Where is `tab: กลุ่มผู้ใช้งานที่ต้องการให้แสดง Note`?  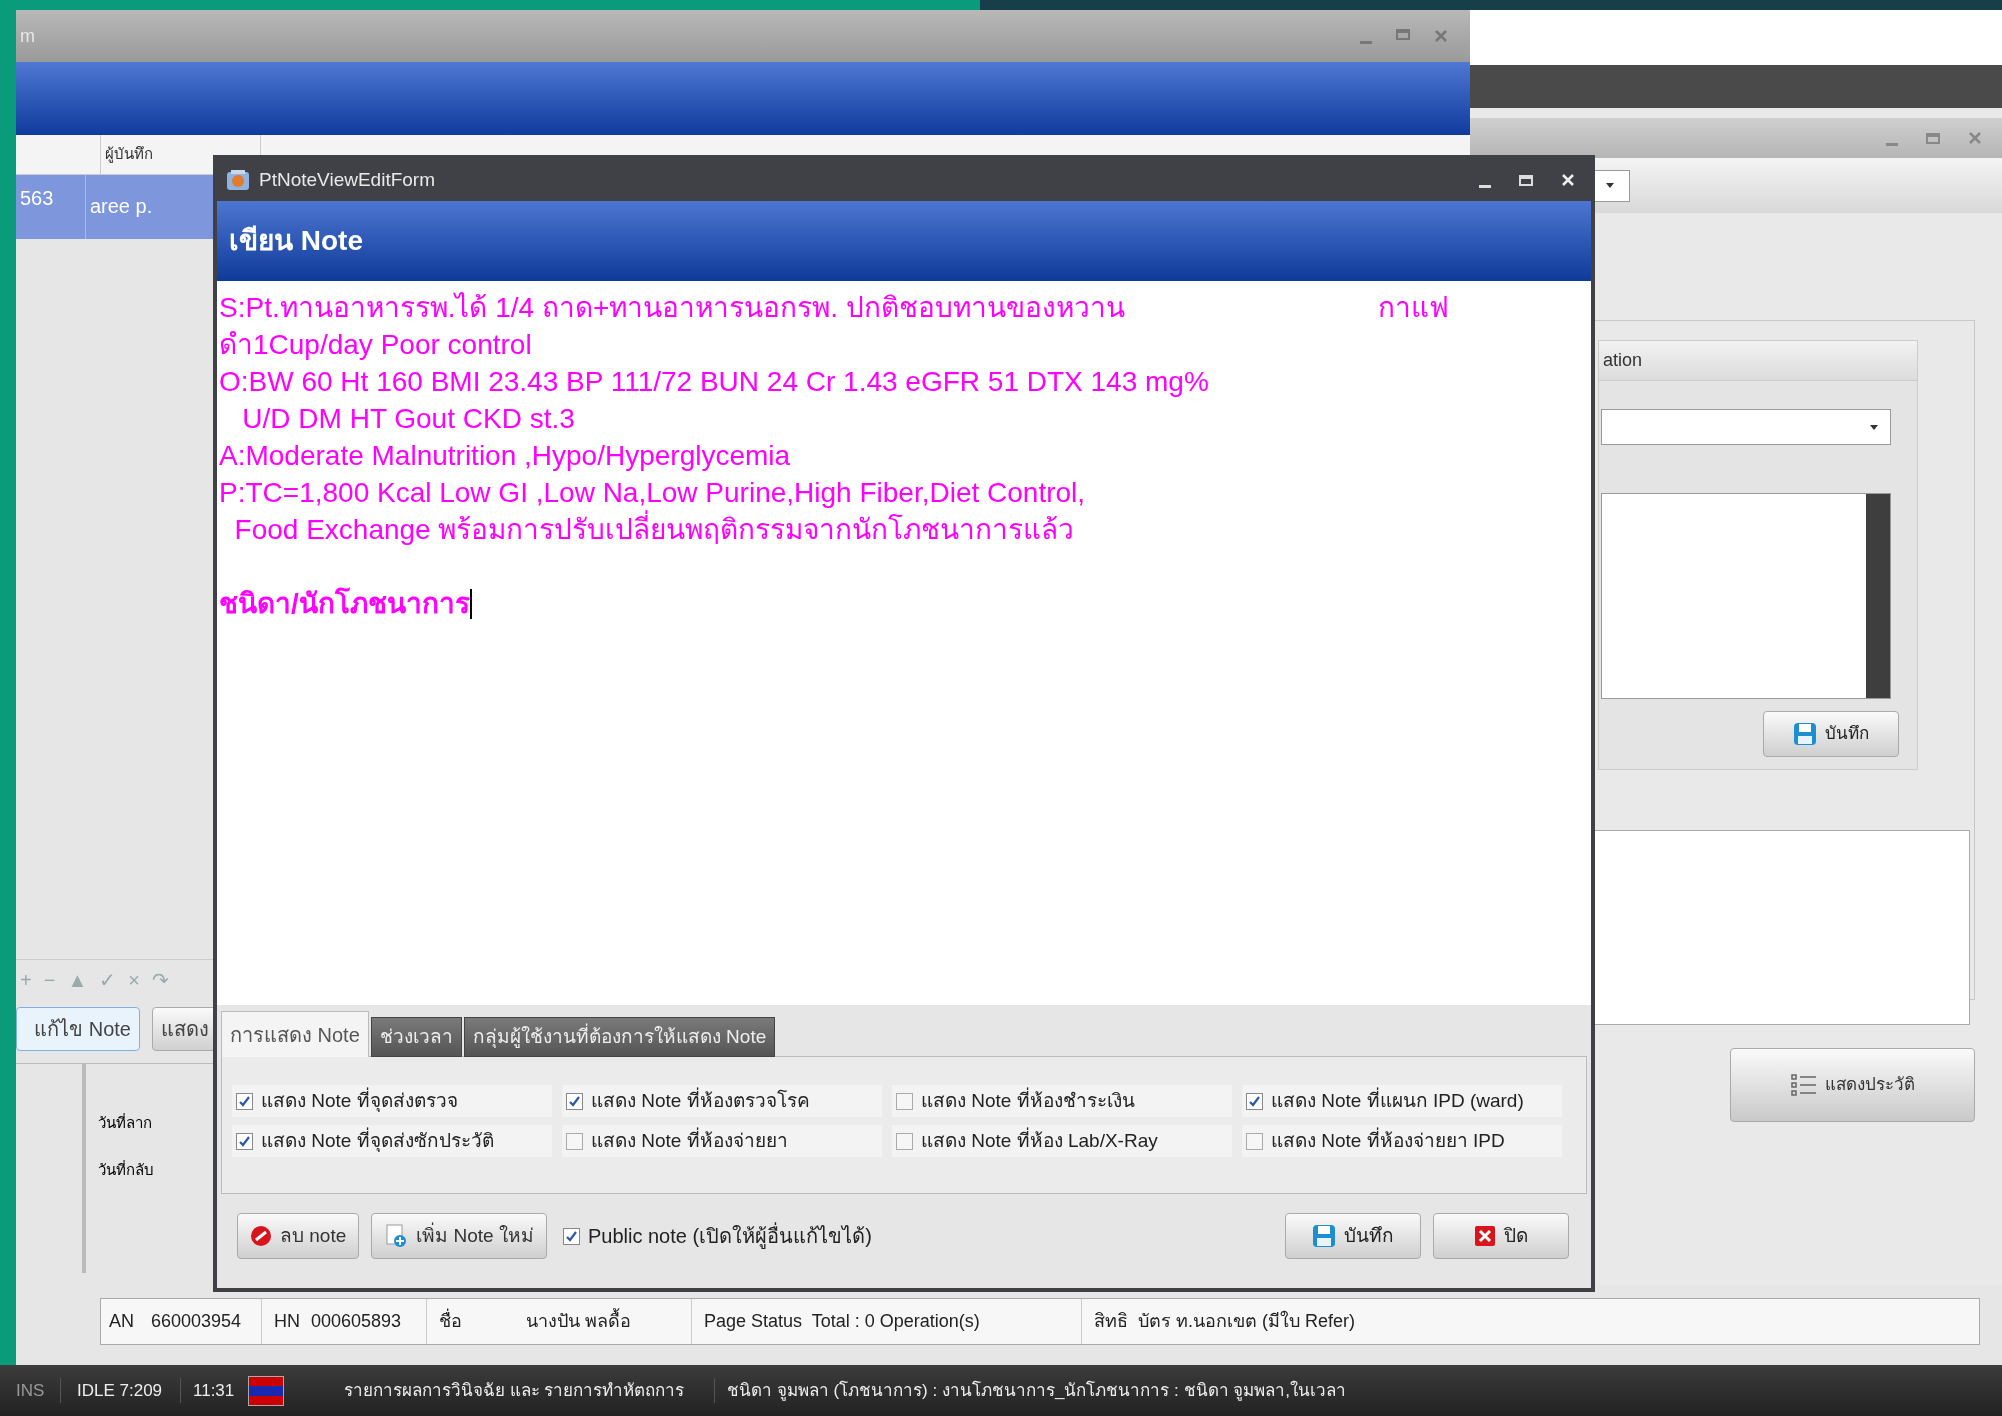 tab: กลุ่มผู้ใช้งานที่ต้องการให้แสดง Note is located at coordinates (619, 1037).